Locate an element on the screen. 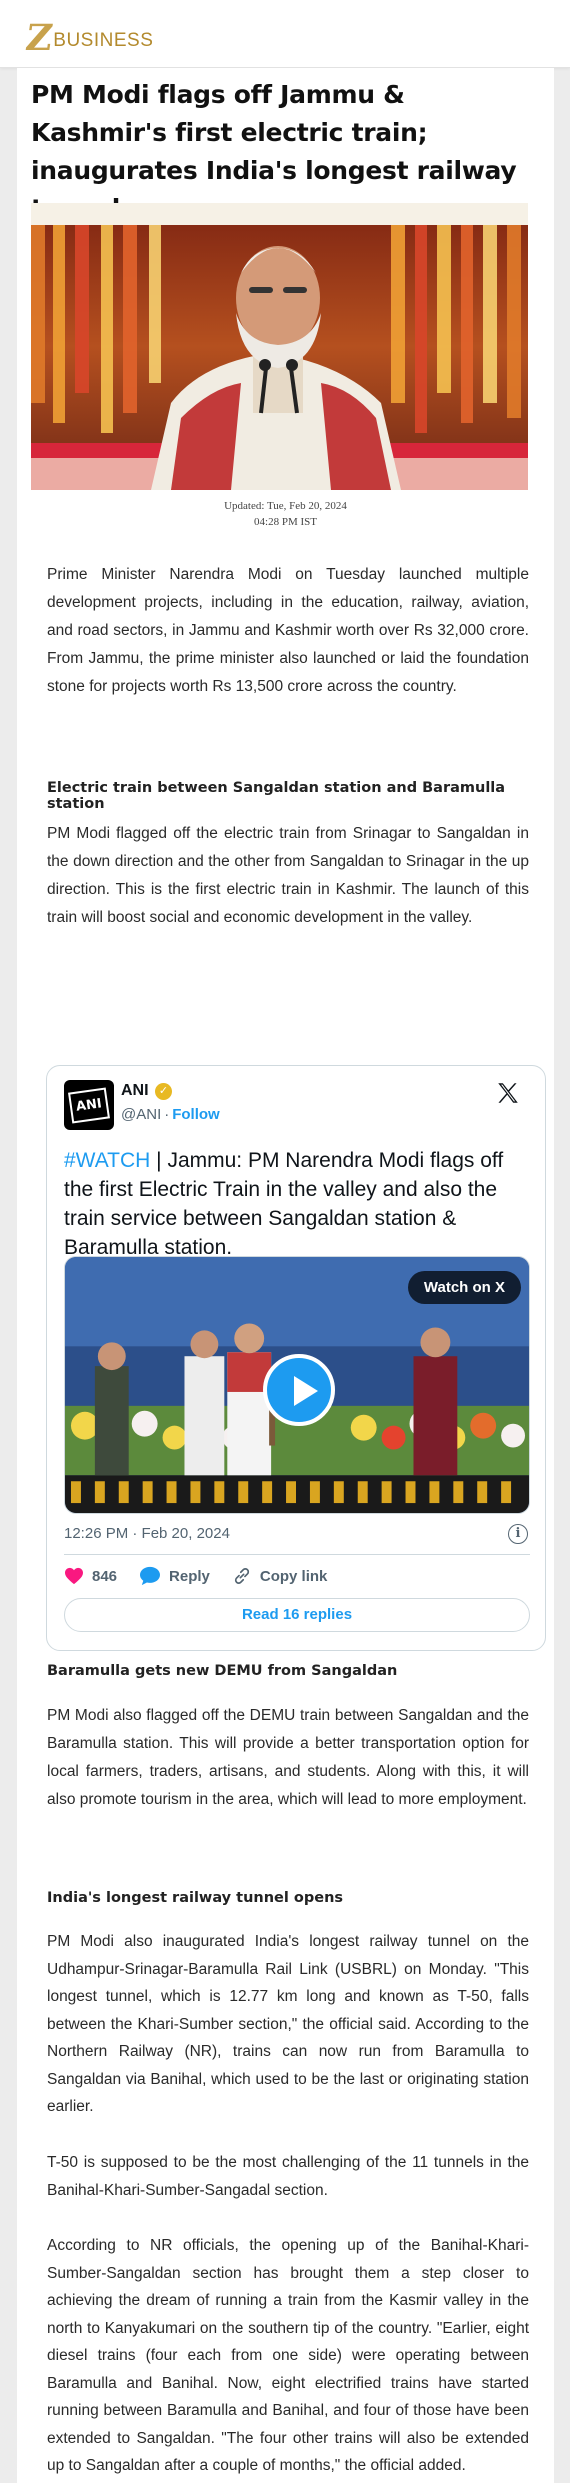 The height and width of the screenshot is (2483, 570). tweet-avatar: ANI is located at coordinates (89, 1105).